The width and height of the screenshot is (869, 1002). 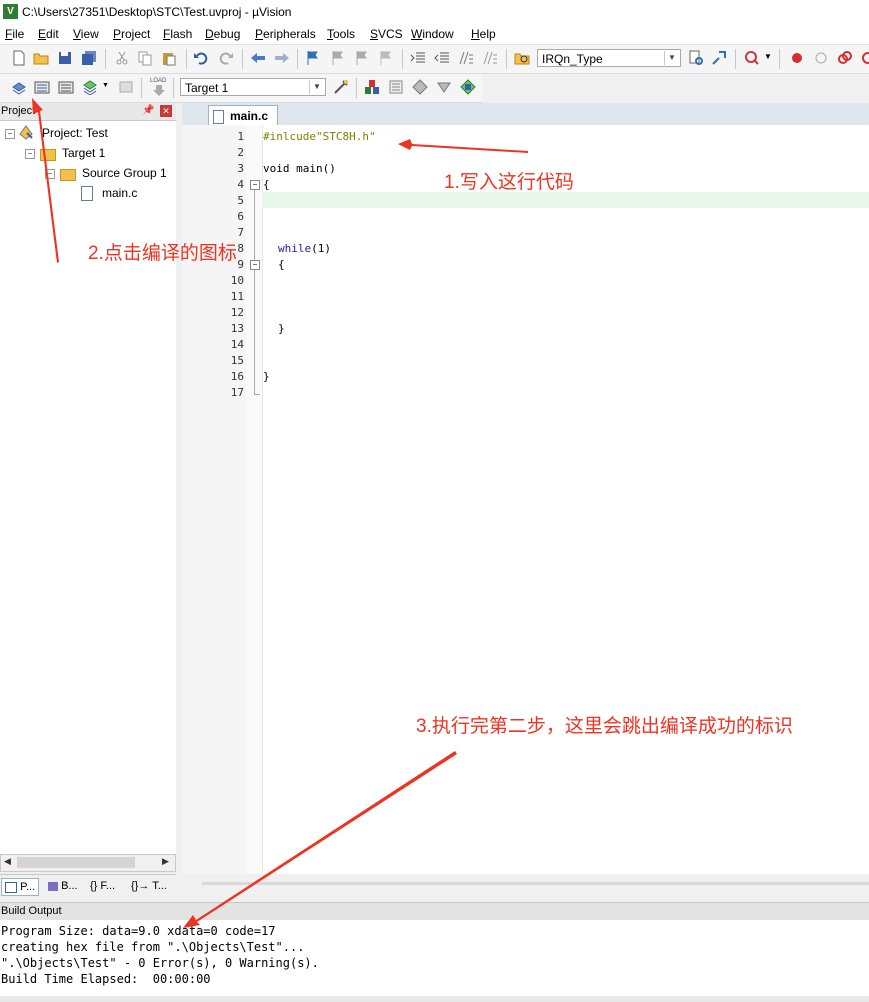 What do you see at coordinates (222, 34) in the screenshot?
I see `menu-debug: Debug` at bounding box center [222, 34].